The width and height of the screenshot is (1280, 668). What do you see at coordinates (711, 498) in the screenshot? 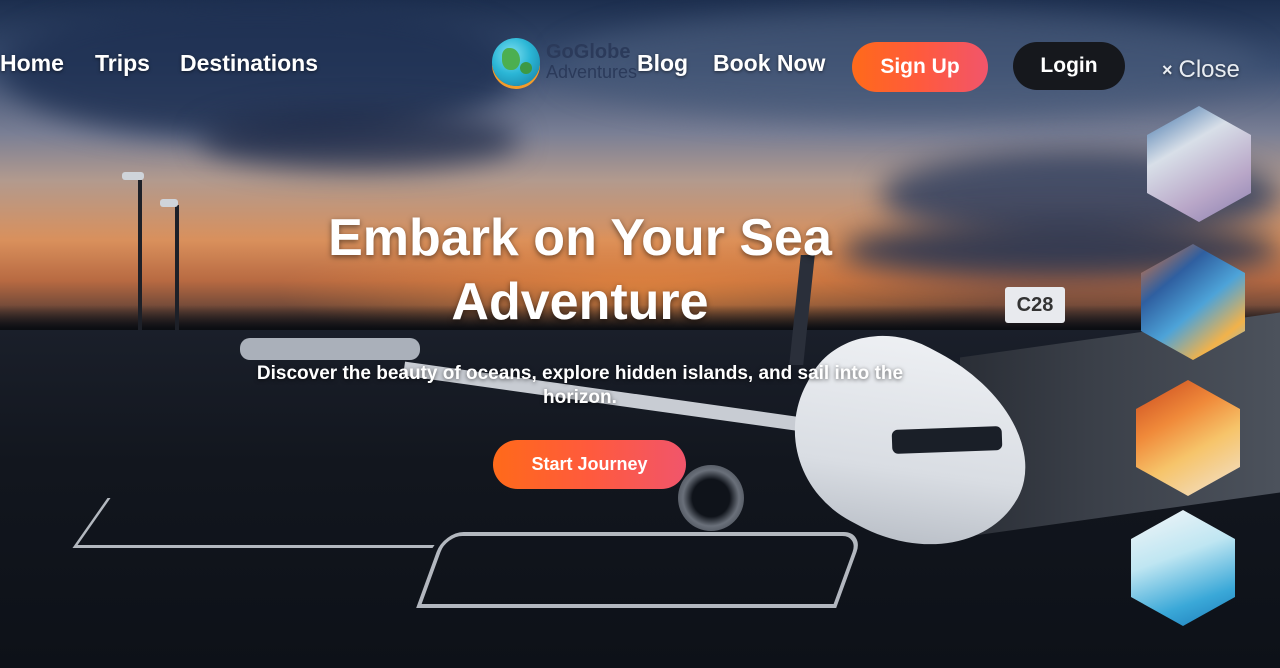
I see `plane-engine` at bounding box center [711, 498].